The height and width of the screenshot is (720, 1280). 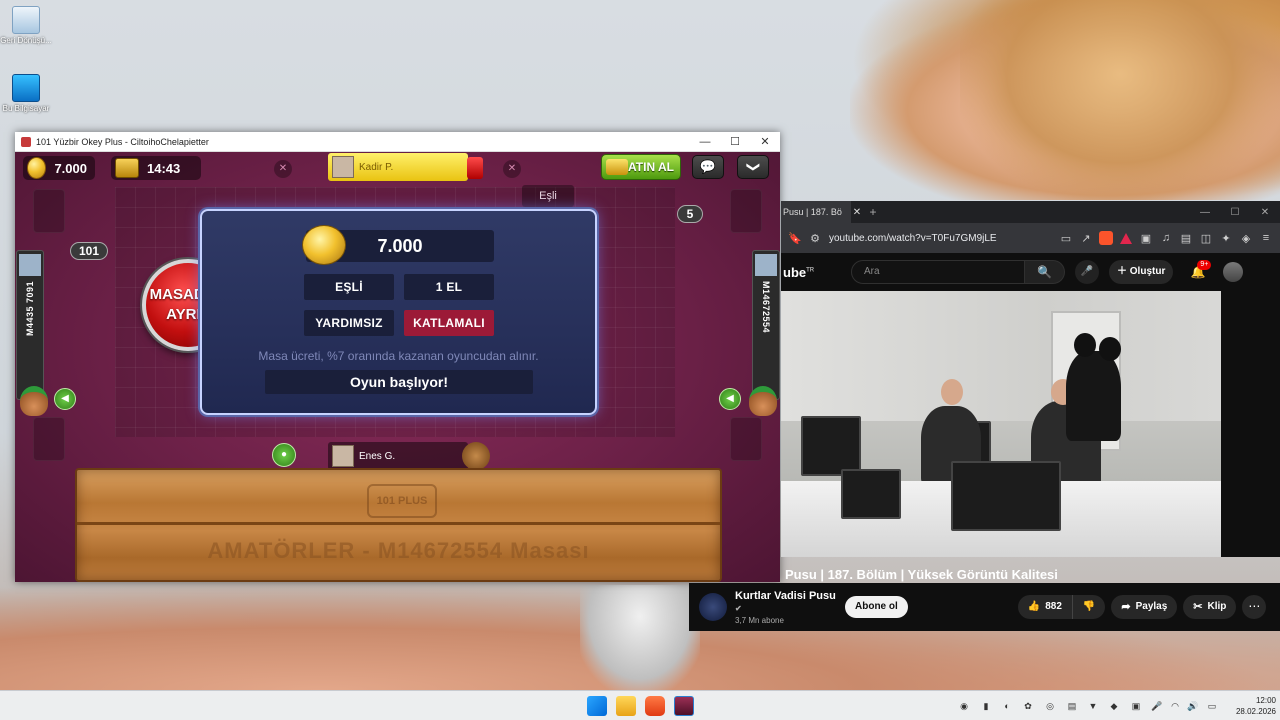 What do you see at coordinates (1206, 238) in the screenshot?
I see `wallet-icon: ◫` at bounding box center [1206, 238].